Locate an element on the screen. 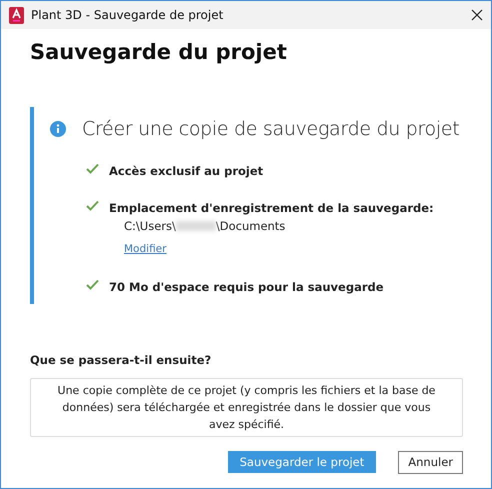 This screenshot has width=492, height=489. requirement-text: 70 Mo d'espace requis pour la sauvegarde is located at coordinates (246, 287).